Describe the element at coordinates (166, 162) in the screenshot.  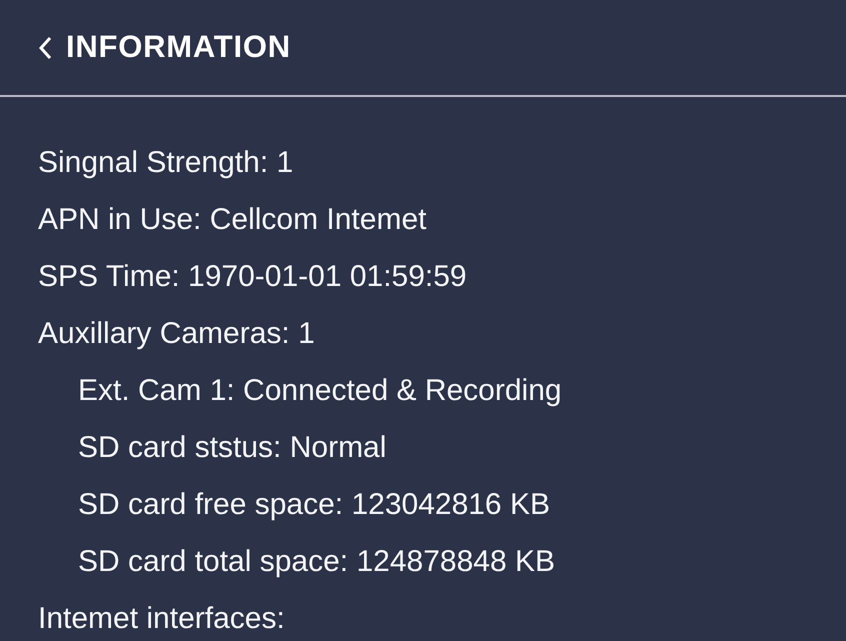
I see `info-line: Singnal Strength: 1` at that location.